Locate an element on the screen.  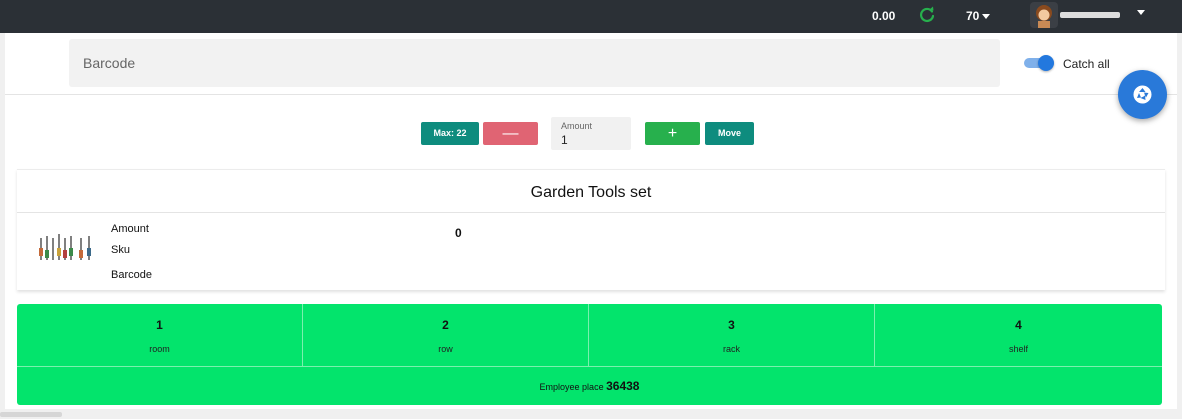
room-value: 1 is located at coordinates (159, 325).